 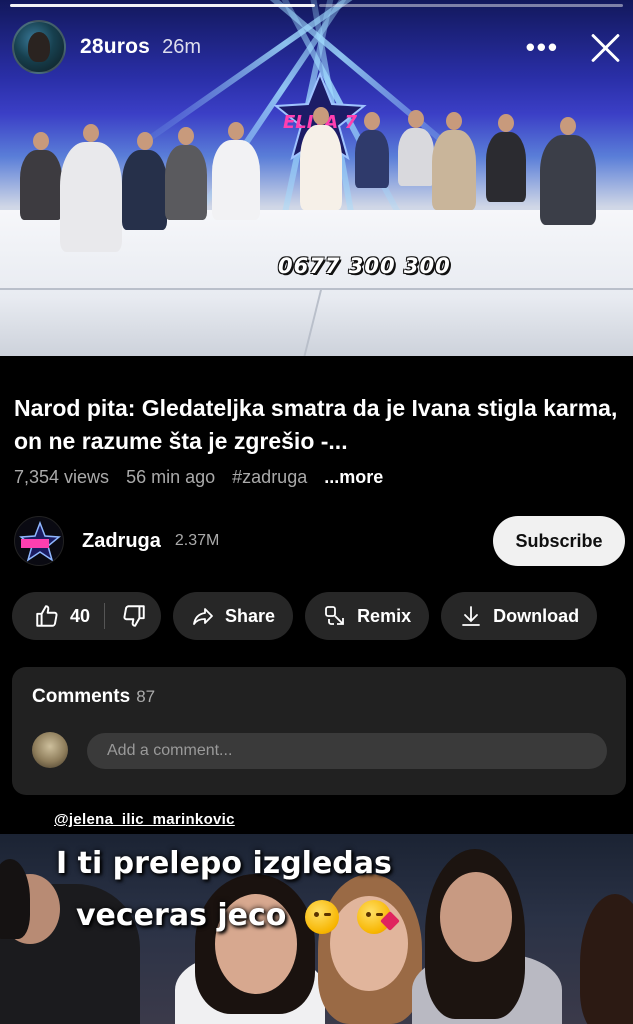 I want to click on channel-avatar, so click(x=39, y=541).